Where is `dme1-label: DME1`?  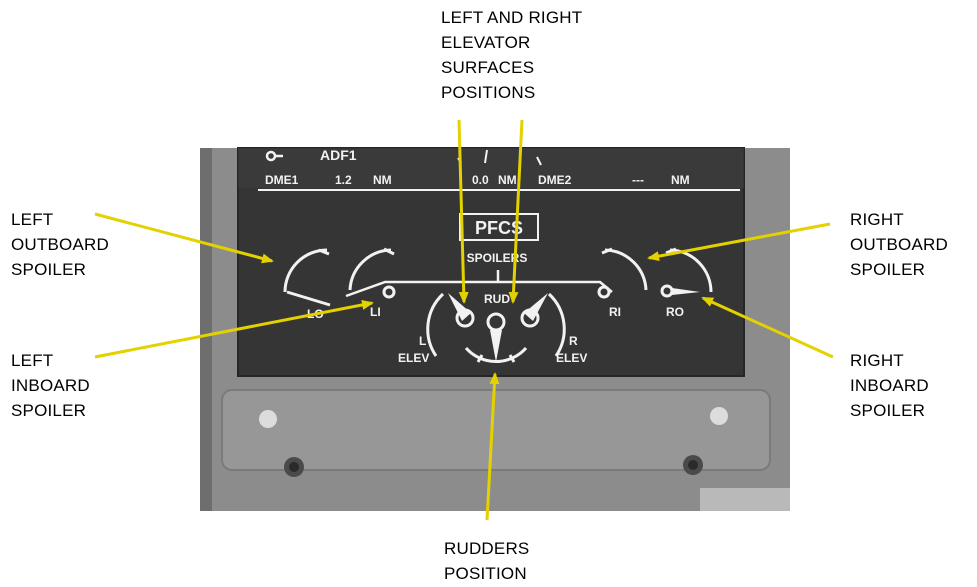 dme1-label: DME1 is located at coordinates (282, 180).